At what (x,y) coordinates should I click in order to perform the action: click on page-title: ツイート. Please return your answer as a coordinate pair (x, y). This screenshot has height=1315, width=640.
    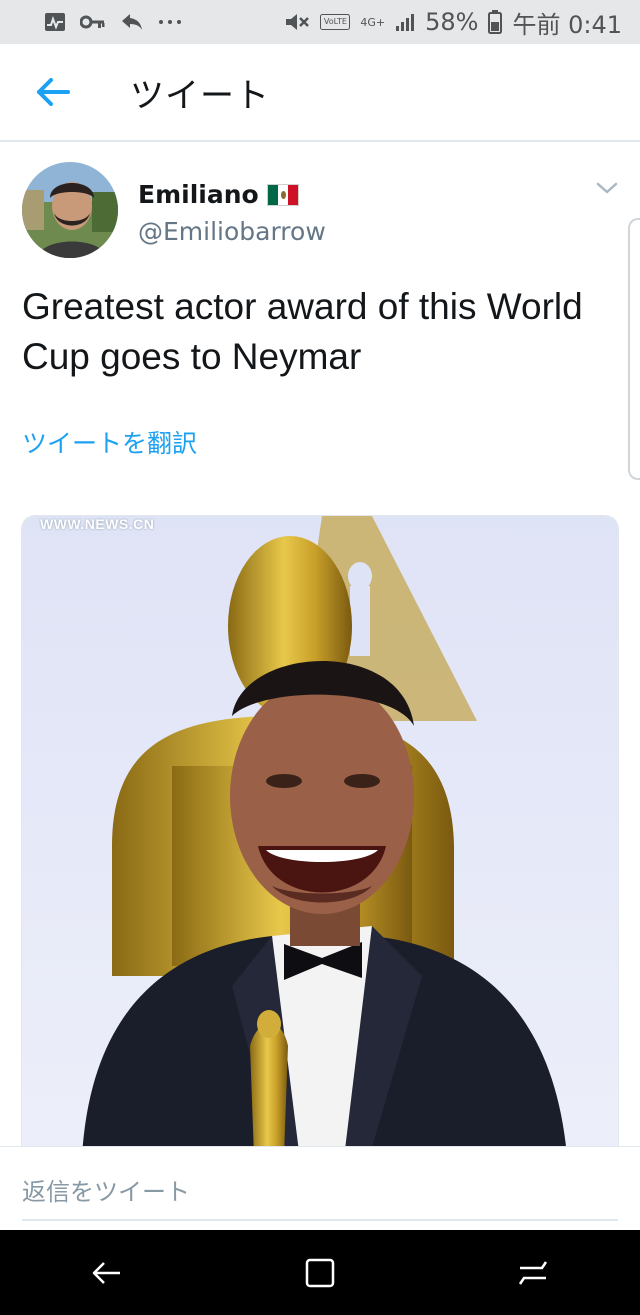
    Looking at the image, I should click on (200, 95).